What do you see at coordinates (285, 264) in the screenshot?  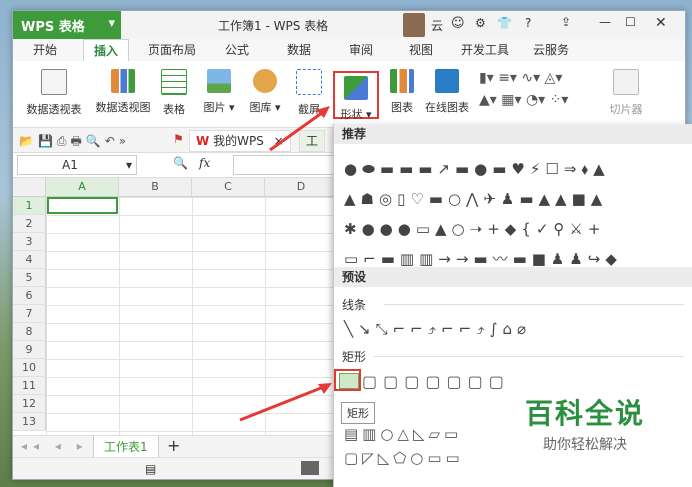 I see `annotation-arrows` at bounding box center [285, 264].